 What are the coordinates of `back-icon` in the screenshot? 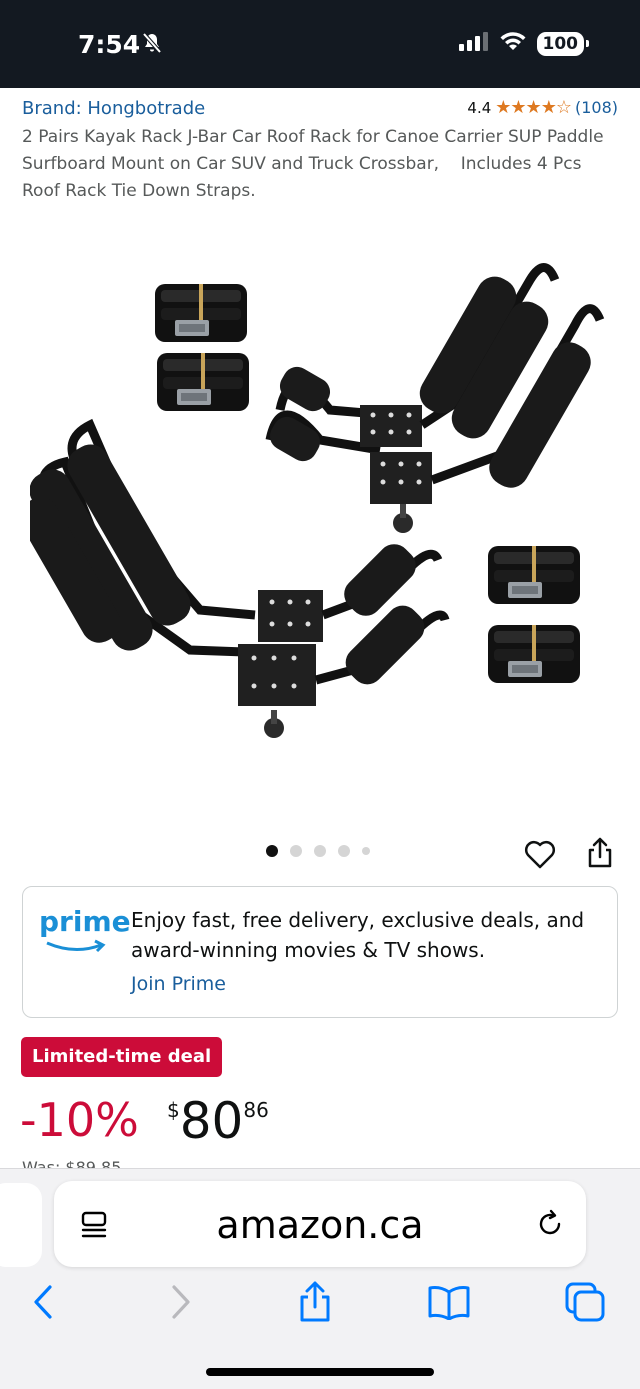 It's located at (43, 1302).